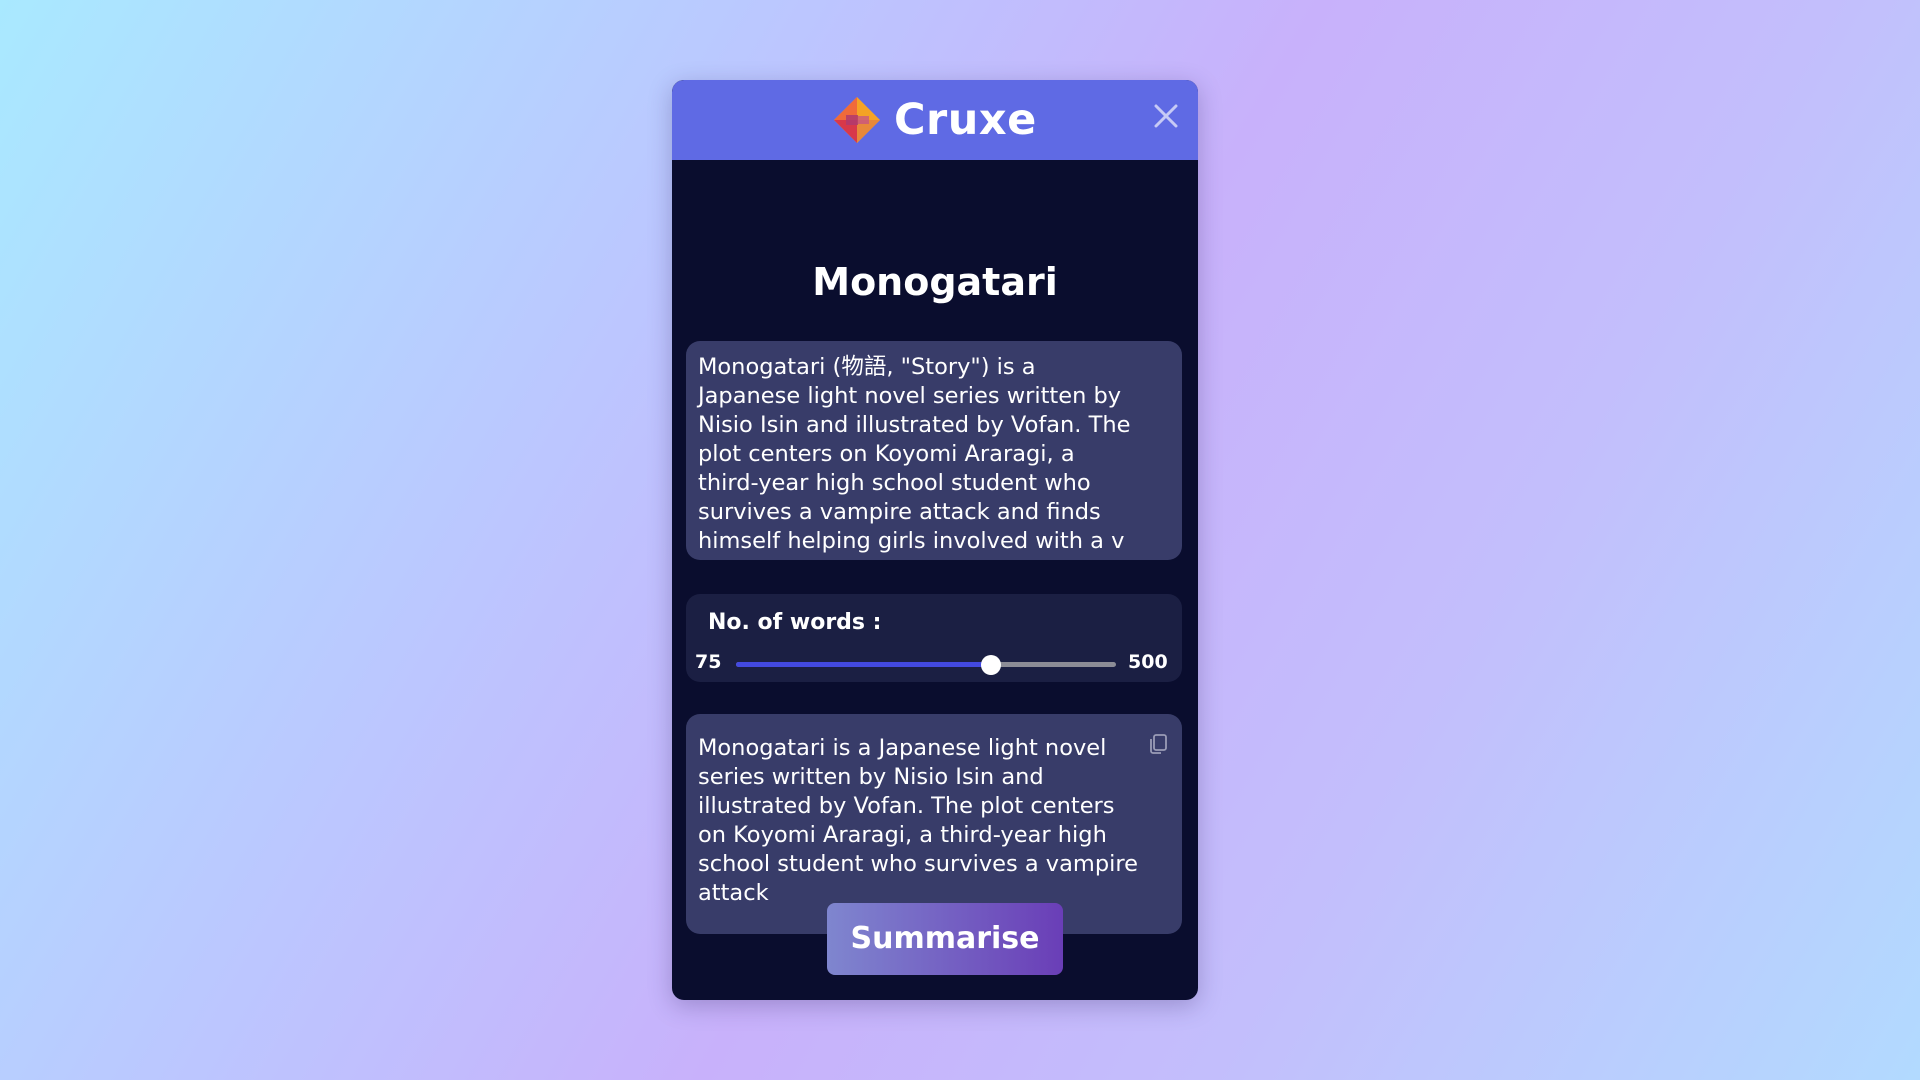 The image size is (1920, 1080). Describe the element at coordinates (863, 664) in the screenshot. I see `slider-fill` at that location.